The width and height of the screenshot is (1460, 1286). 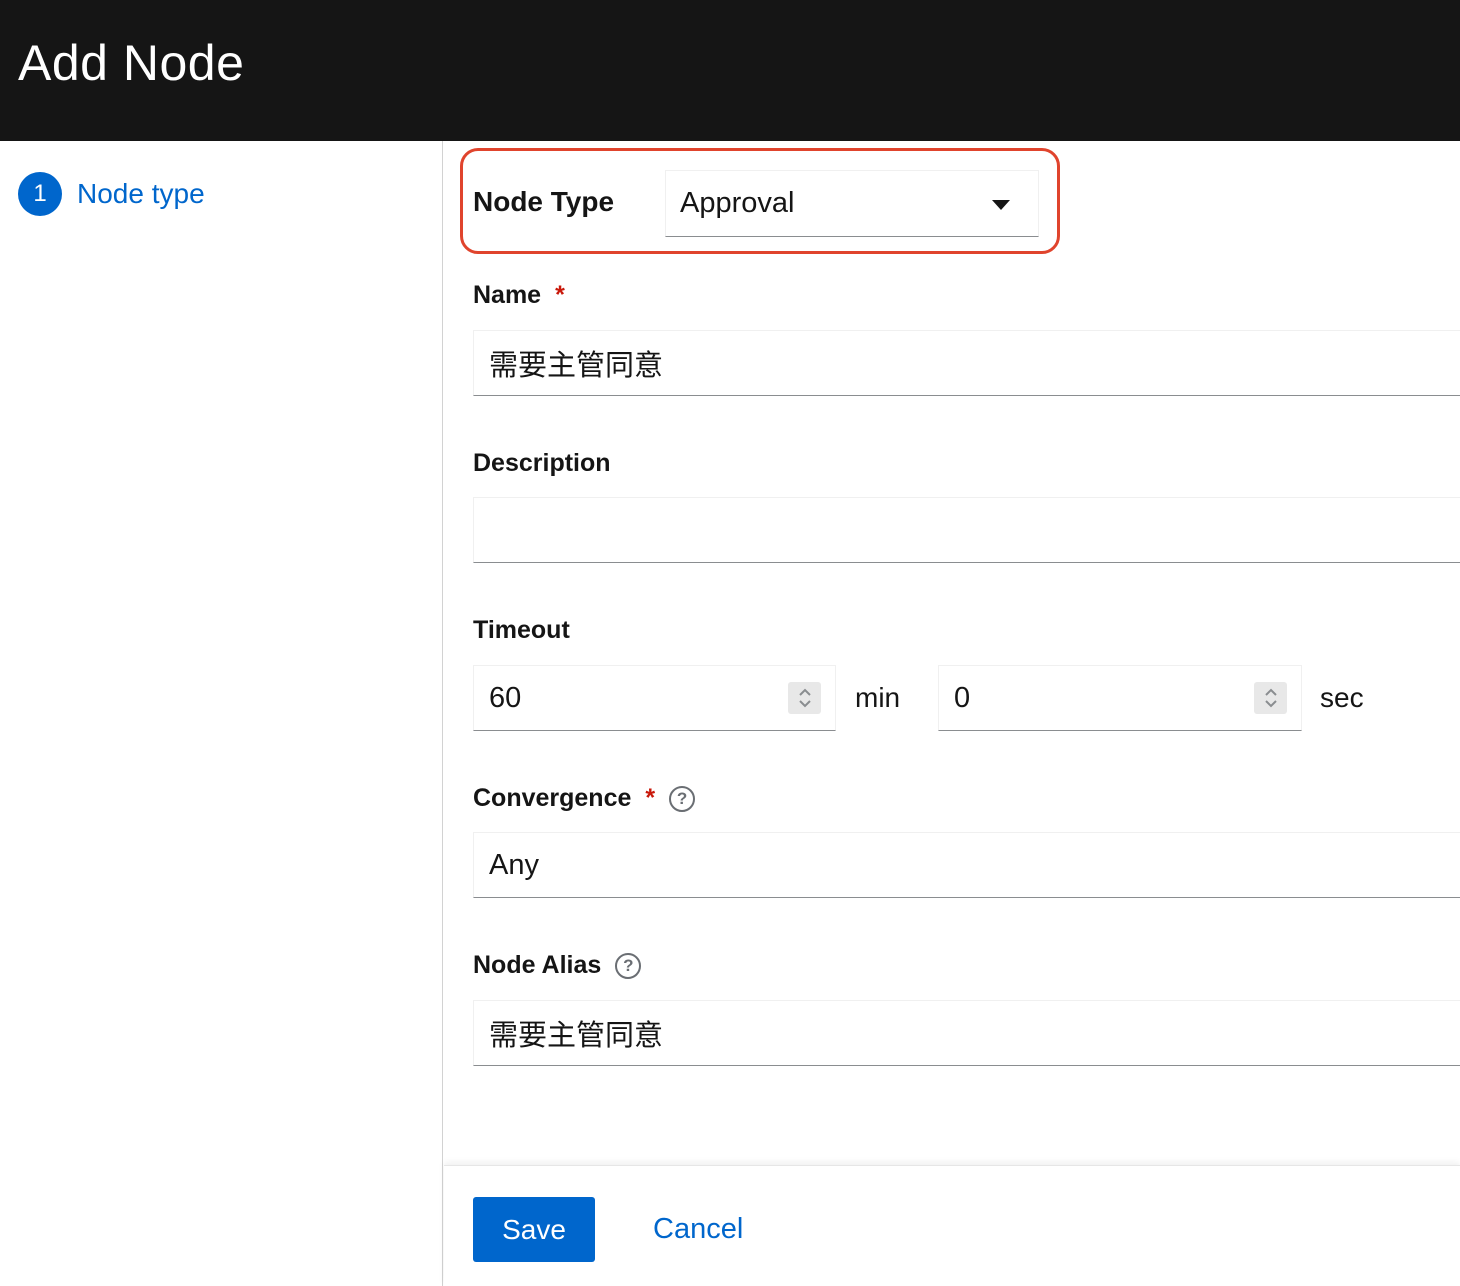 What do you see at coordinates (852, 203) in the screenshot?
I see `node-type-select: Approval` at bounding box center [852, 203].